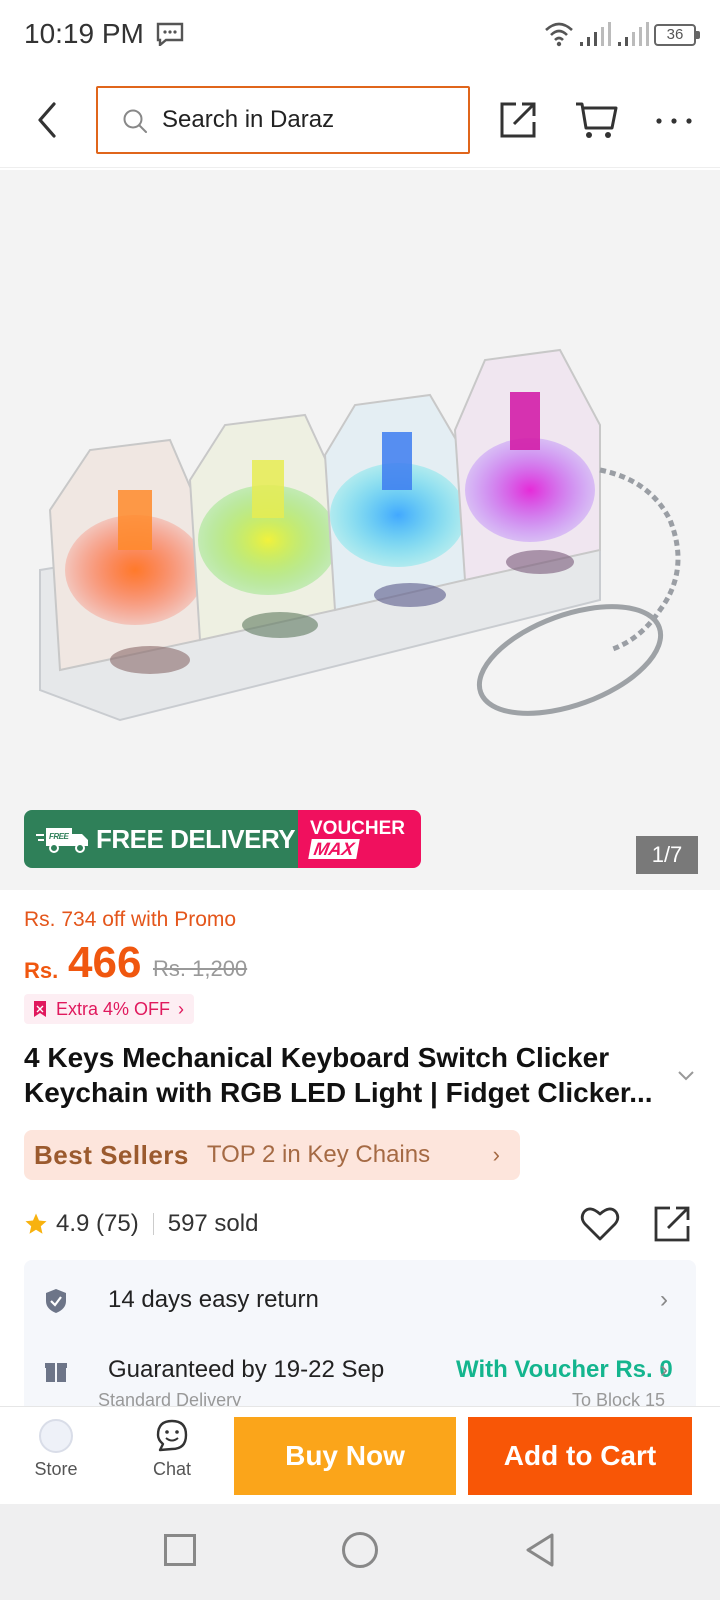 The width and height of the screenshot is (720, 1600). What do you see at coordinates (674, 121) in the screenshot?
I see `more-options-icon` at bounding box center [674, 121].